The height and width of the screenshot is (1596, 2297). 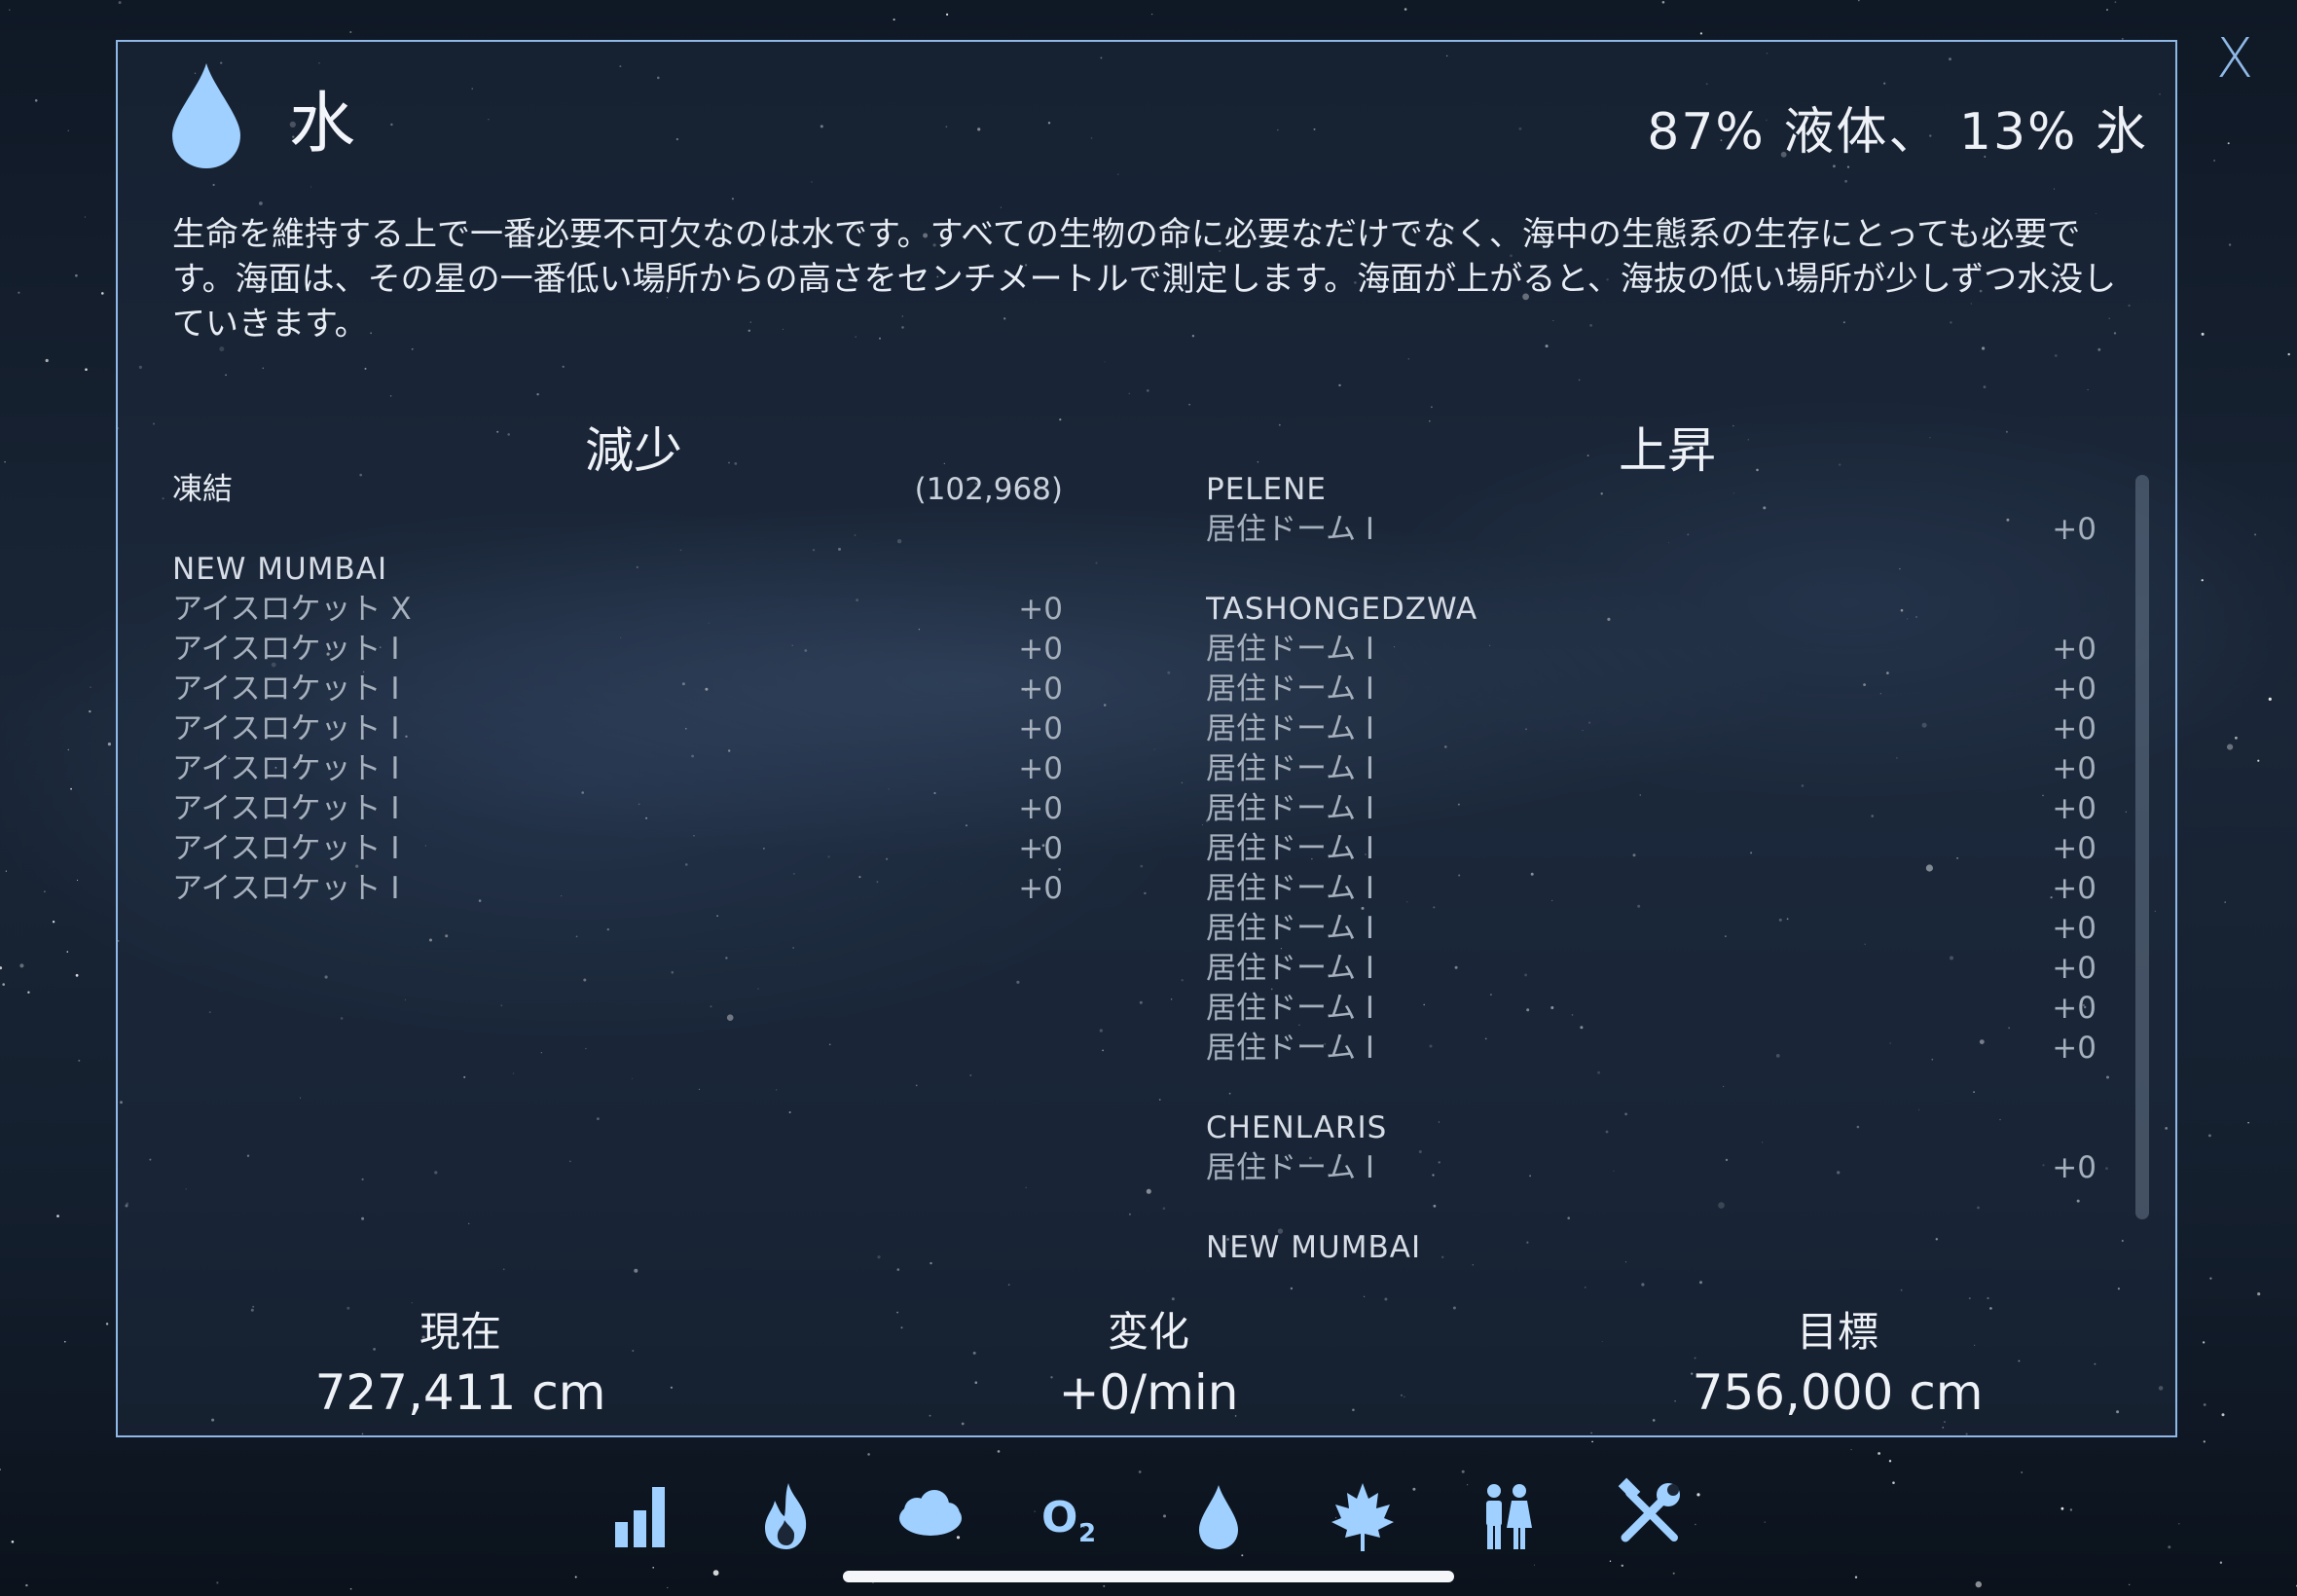 I want to click on tab-water, so click(x=1219, y=1516).